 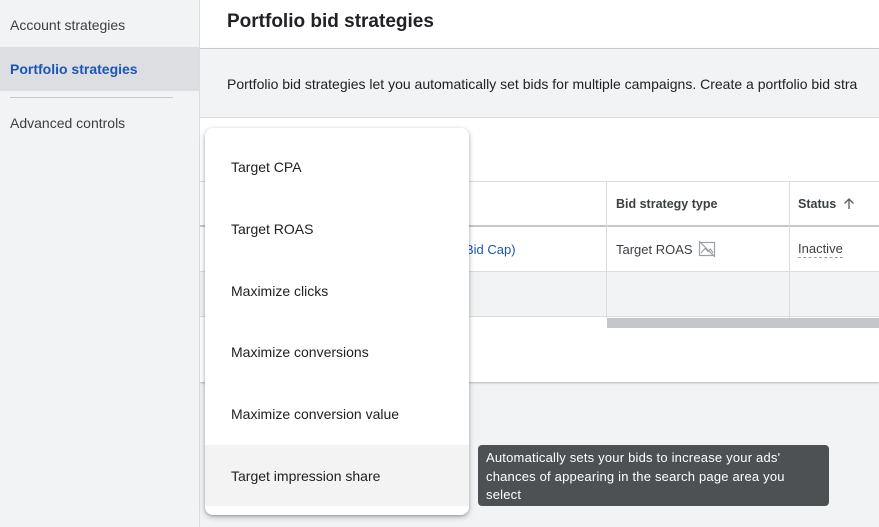 I want to click on status-cell: Inactive, so click(x=820, y=249).